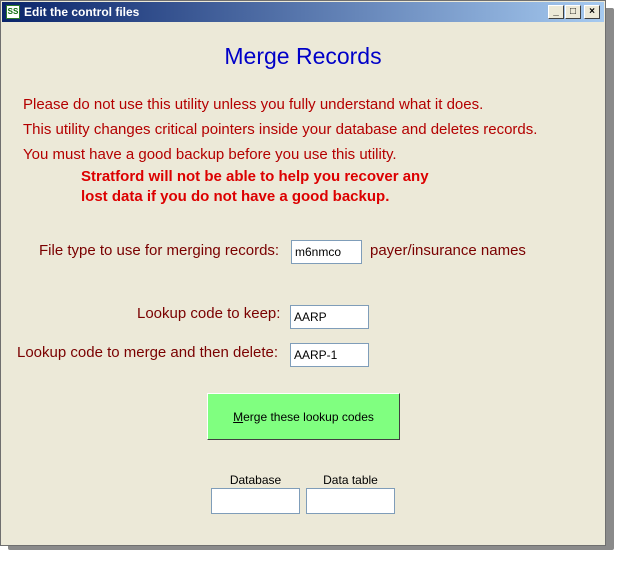 The image size is (628, 568). Describe the element at coordinates (209, 313) in the screenshot. I see `keep-code-label: Lookup code to keep:` at that location.